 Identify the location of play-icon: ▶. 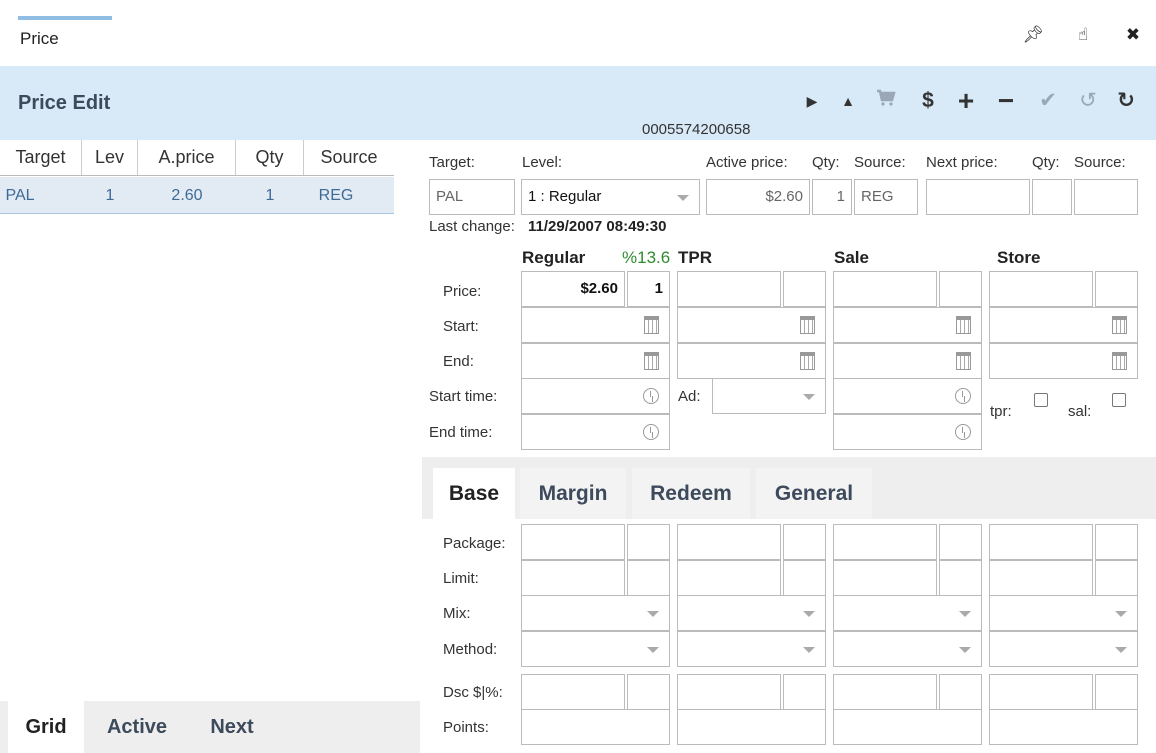
(812, 101).